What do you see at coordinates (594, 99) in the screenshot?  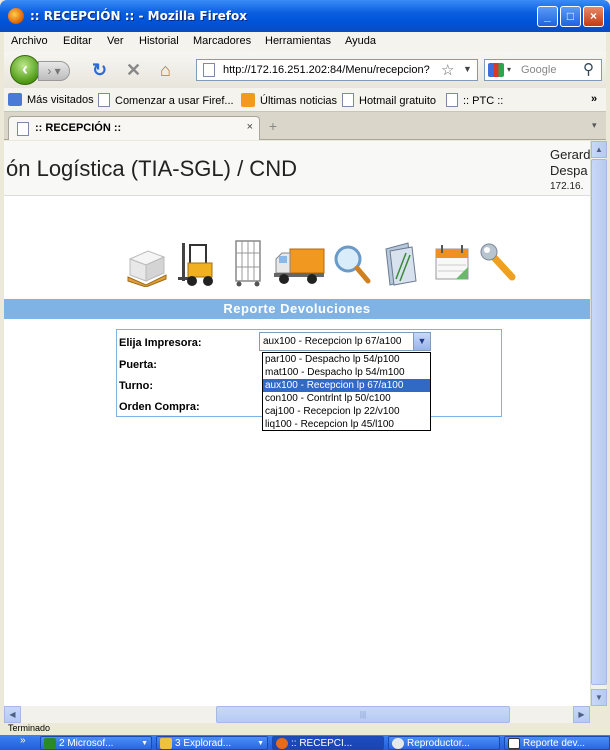 I see `bookmarks-overflow-button: »` at bounding box center [594, 99].